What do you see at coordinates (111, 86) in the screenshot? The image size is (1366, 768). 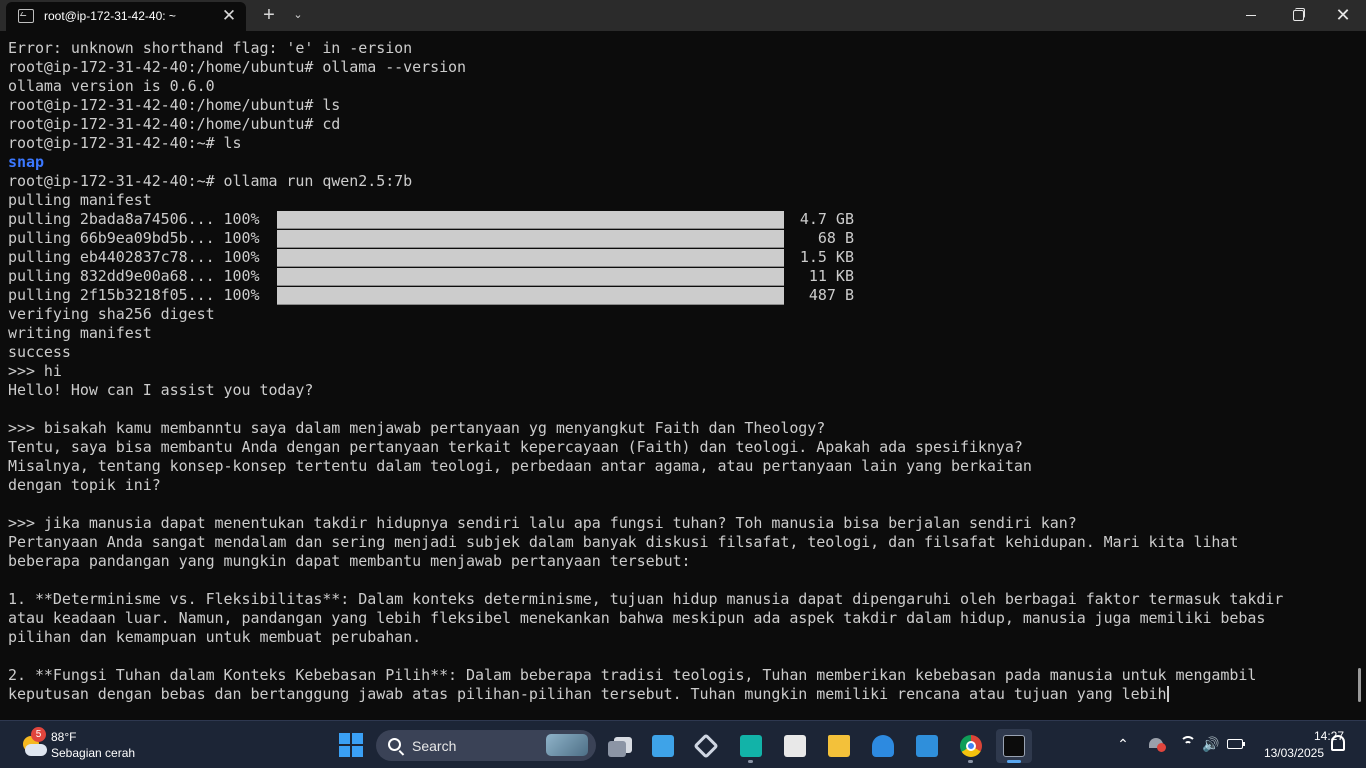 I see `terminal-line: ollama version is 0.6.0` at bounding box center [111, 86].